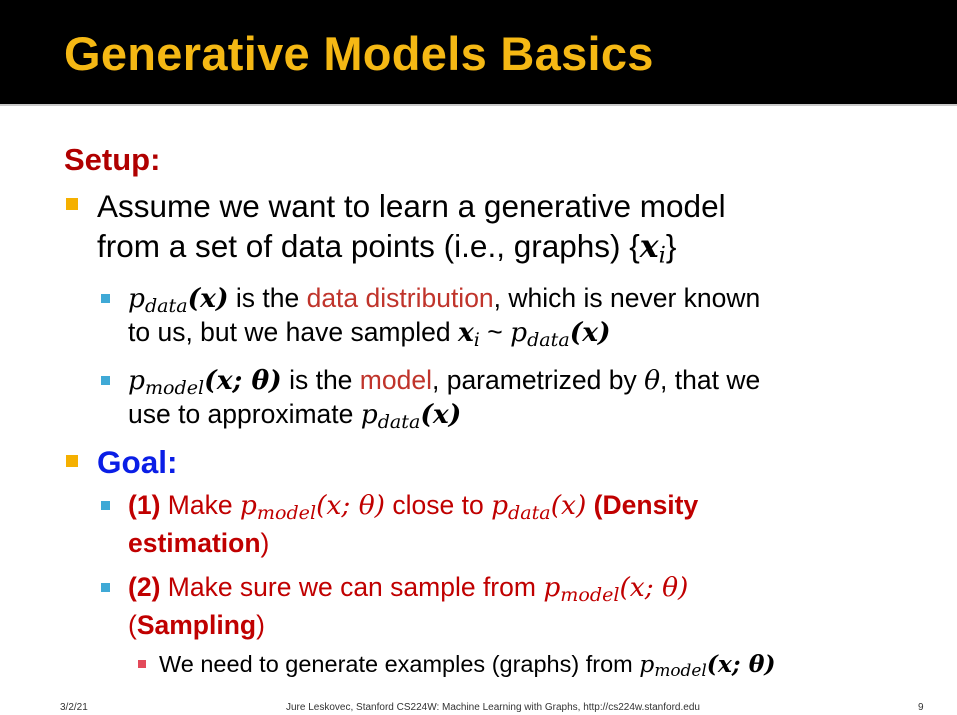 The image size is (957, 715). Describe the element at coordinates (142, 664) in the screenshot. I see `sub-sub-bullet-square-icon` at that location.